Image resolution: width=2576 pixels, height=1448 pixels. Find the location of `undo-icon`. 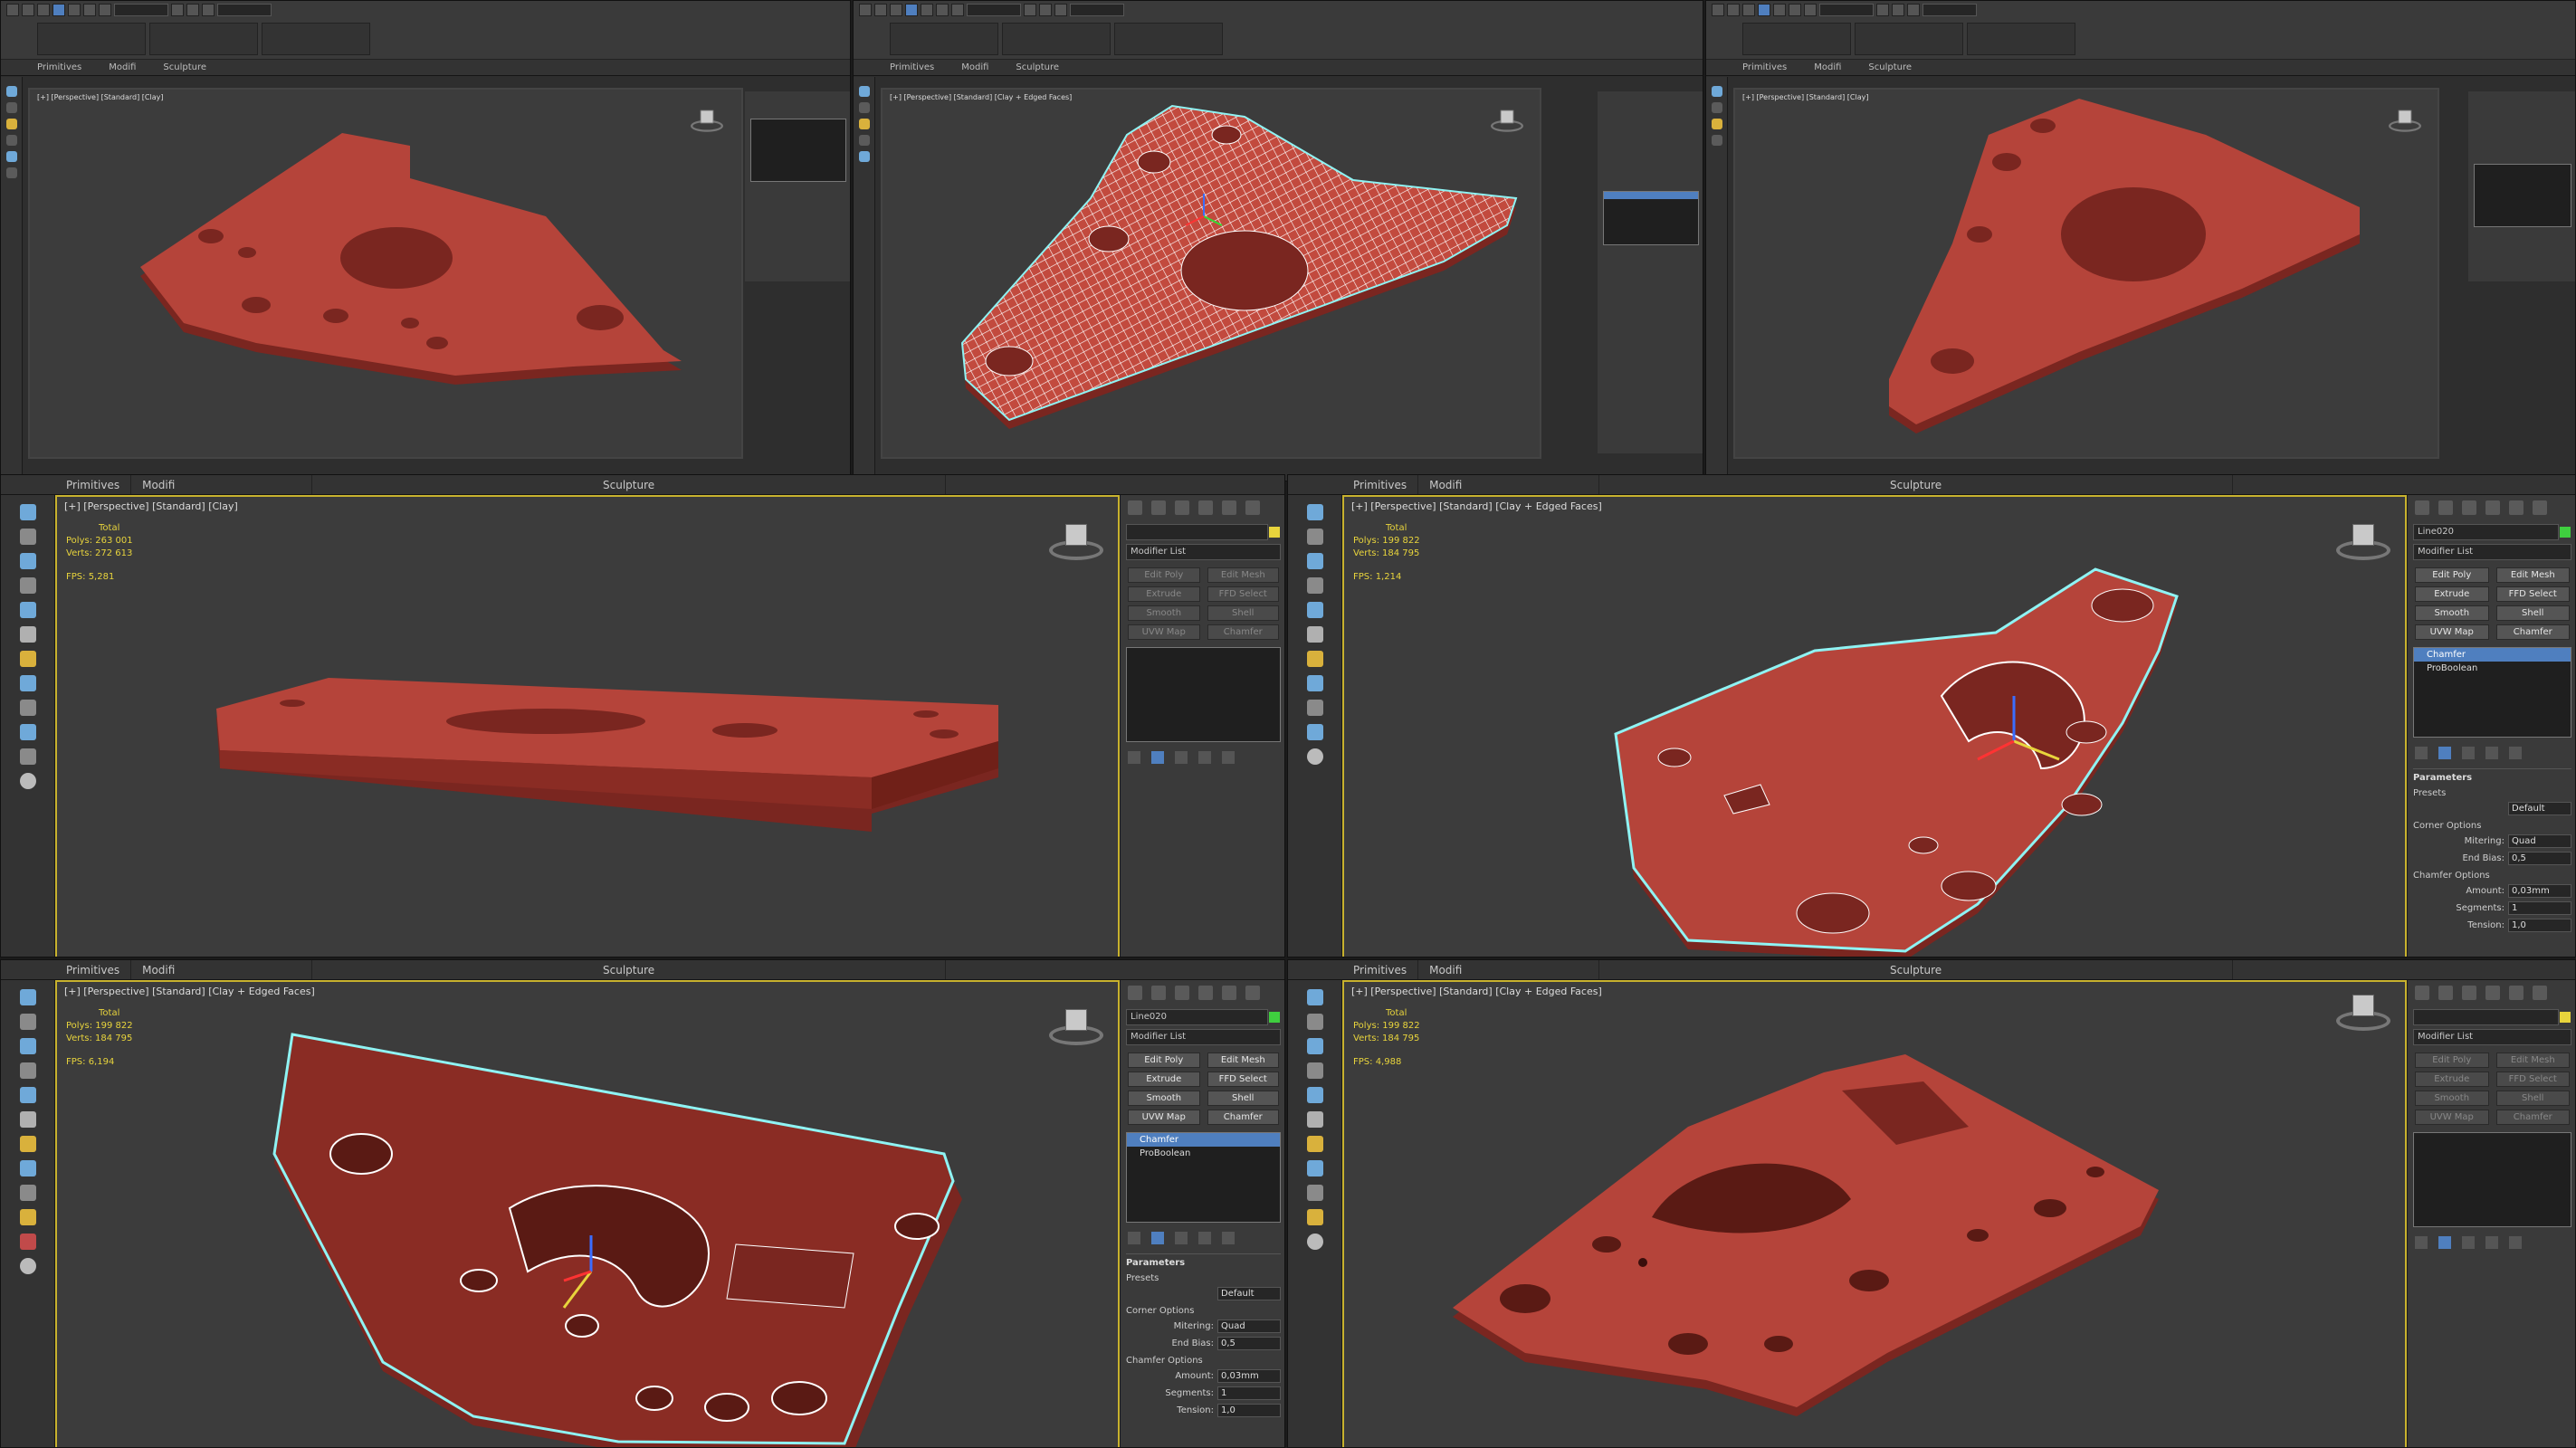

undo-icon is located at coordinates (1718, 10).